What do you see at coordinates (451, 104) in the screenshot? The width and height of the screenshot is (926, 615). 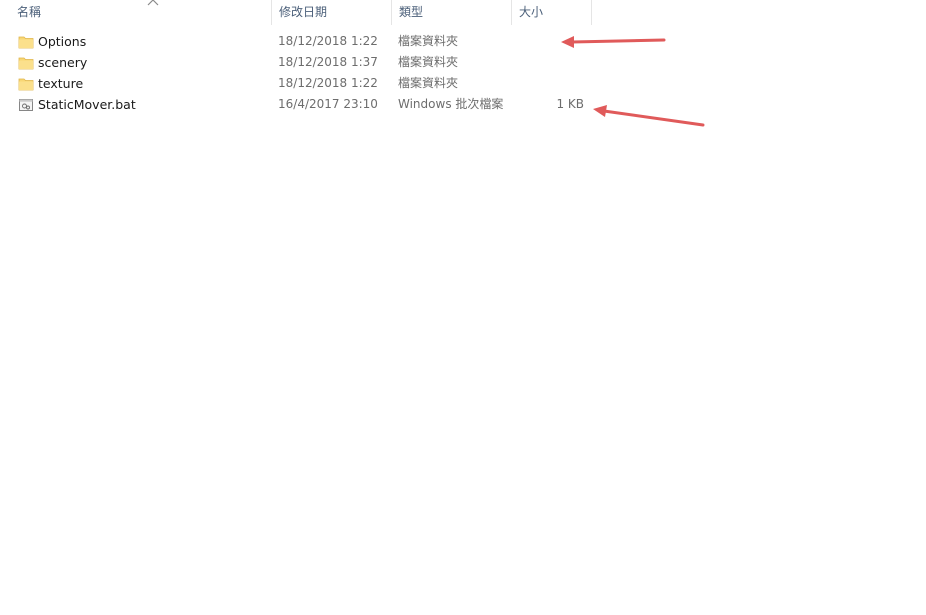 I see `file-type: Windows 批次檔案` at bounding box center [451, 104].